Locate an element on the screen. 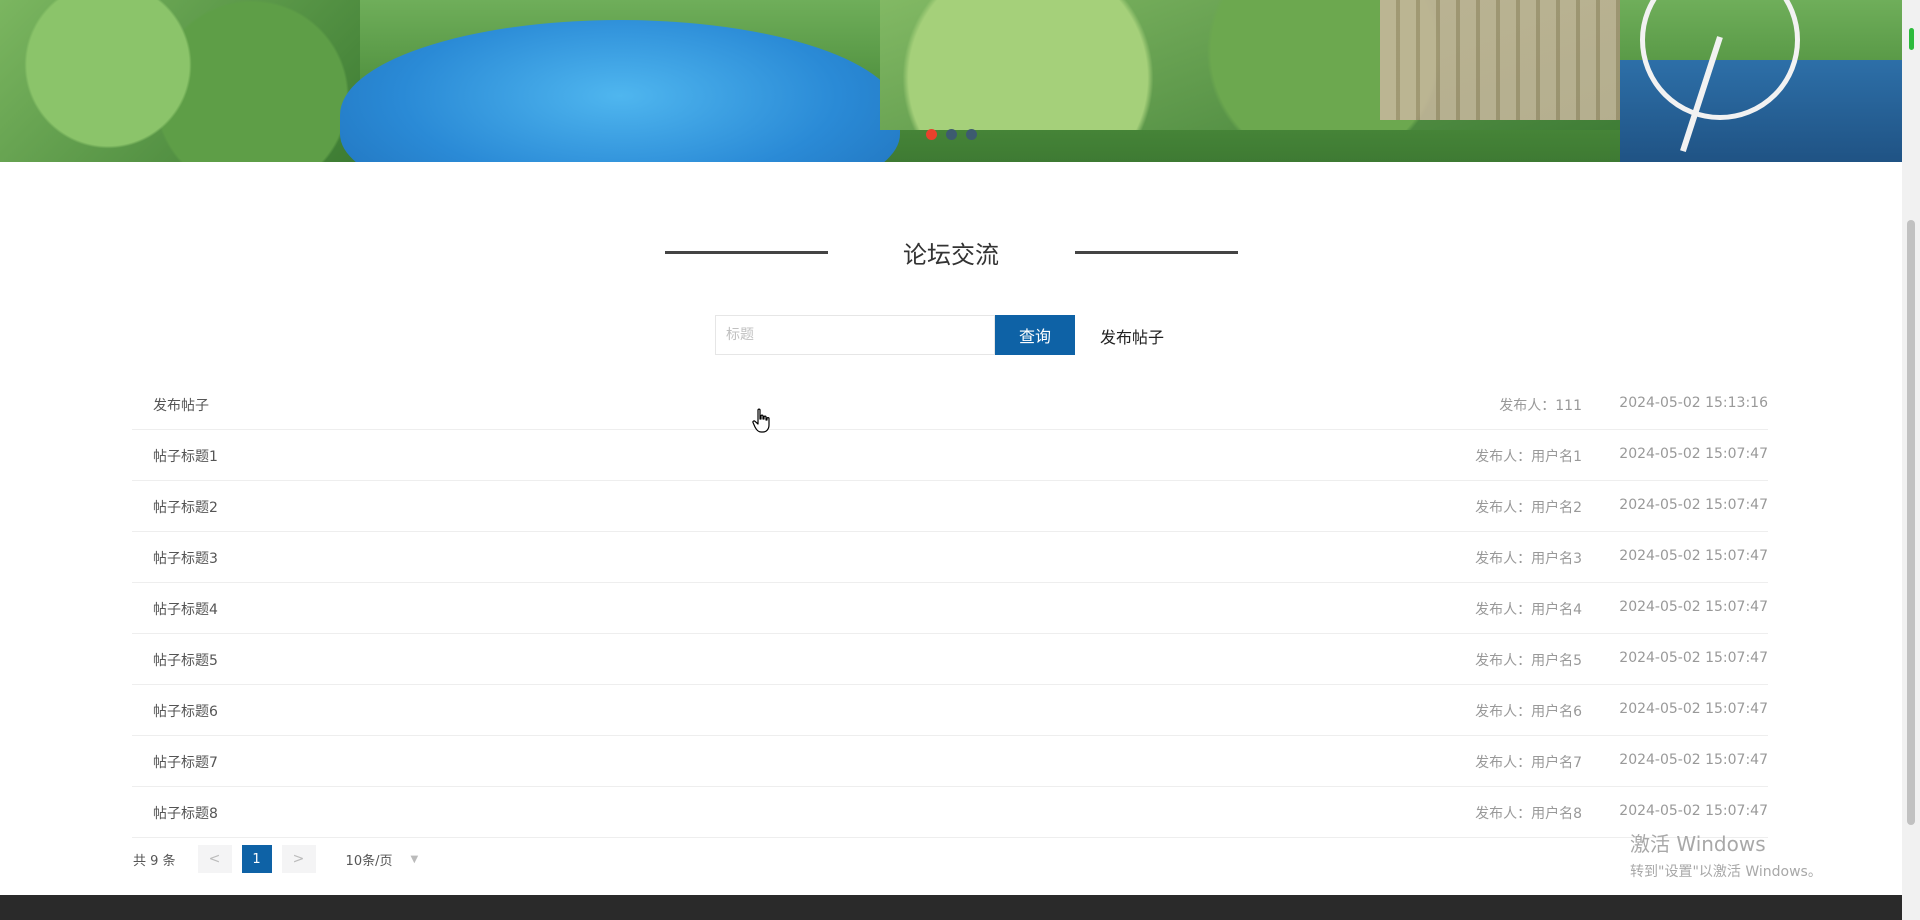 The image size is (1920, 920). page-scrollbar is located at coordinates (1911, 460).